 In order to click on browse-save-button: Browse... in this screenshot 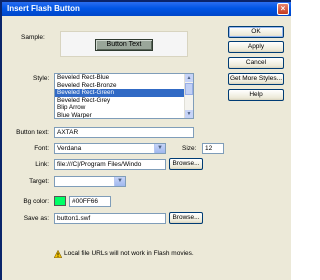, I will do `click(186, 218)`.